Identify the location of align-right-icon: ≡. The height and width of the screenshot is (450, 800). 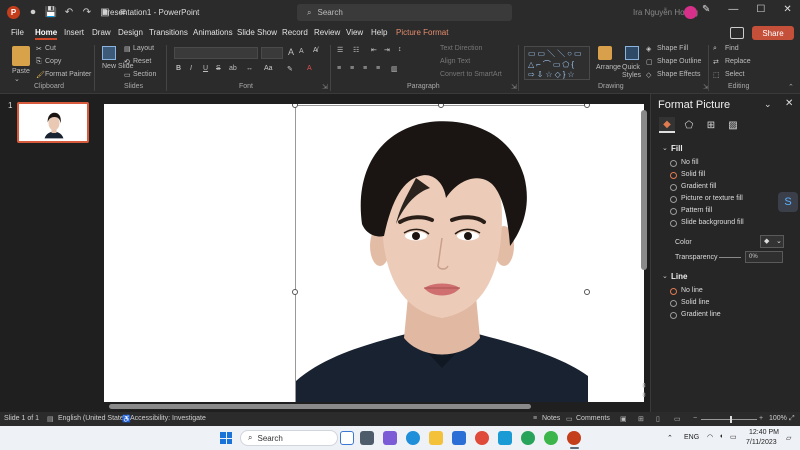
(365, 68).